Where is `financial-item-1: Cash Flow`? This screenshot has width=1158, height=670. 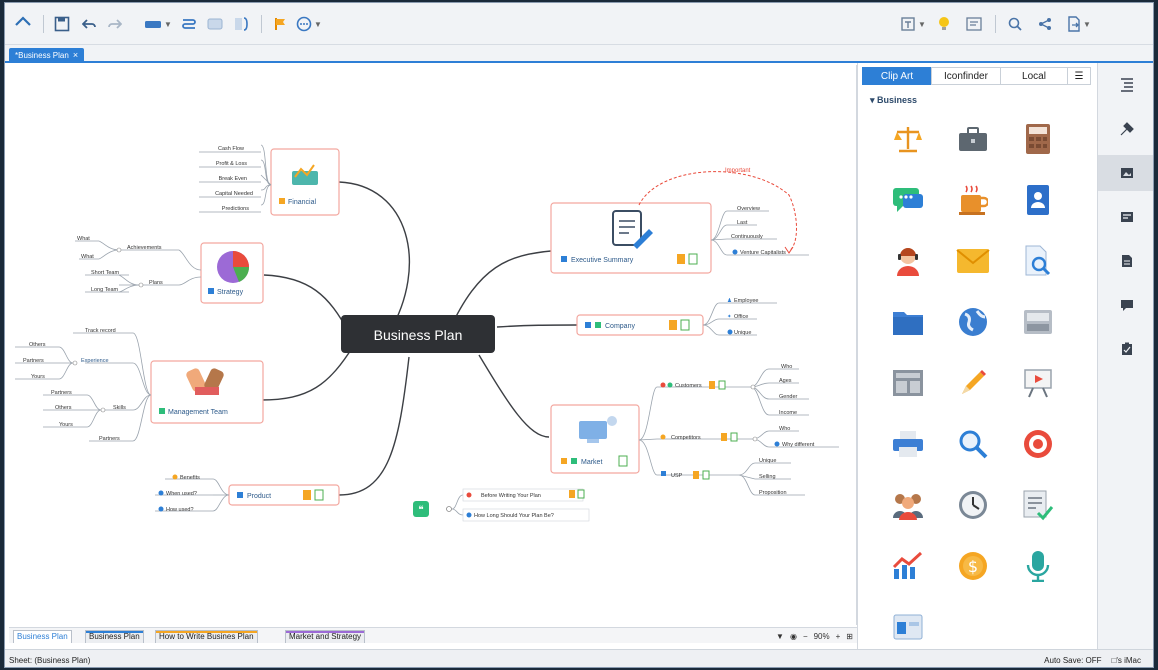
financial-item-1: Cash Flow is located at coordinates (231, 149).